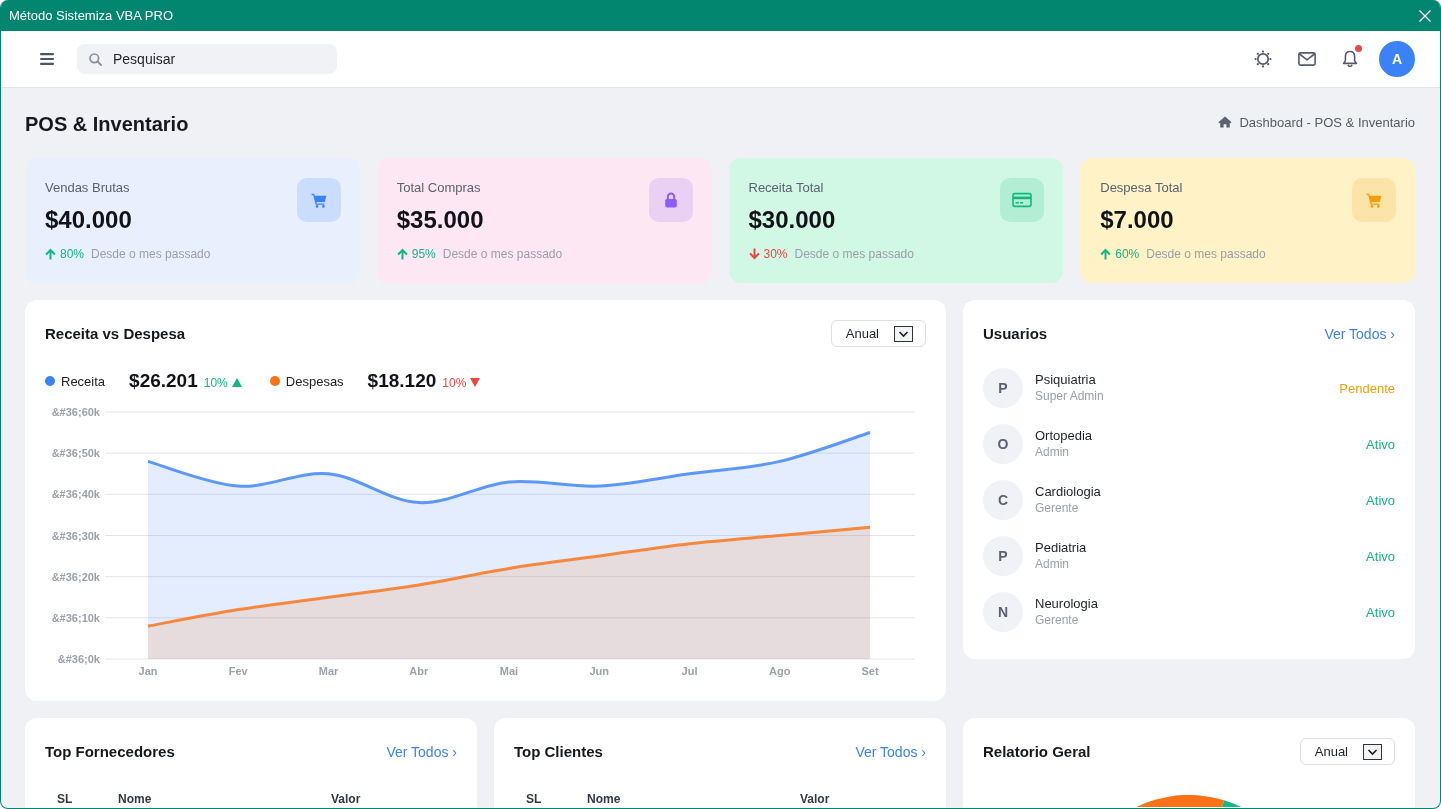 The image size is (1441, 809). I want to click on stat-label: Despesa Total, so click(1141, 188).